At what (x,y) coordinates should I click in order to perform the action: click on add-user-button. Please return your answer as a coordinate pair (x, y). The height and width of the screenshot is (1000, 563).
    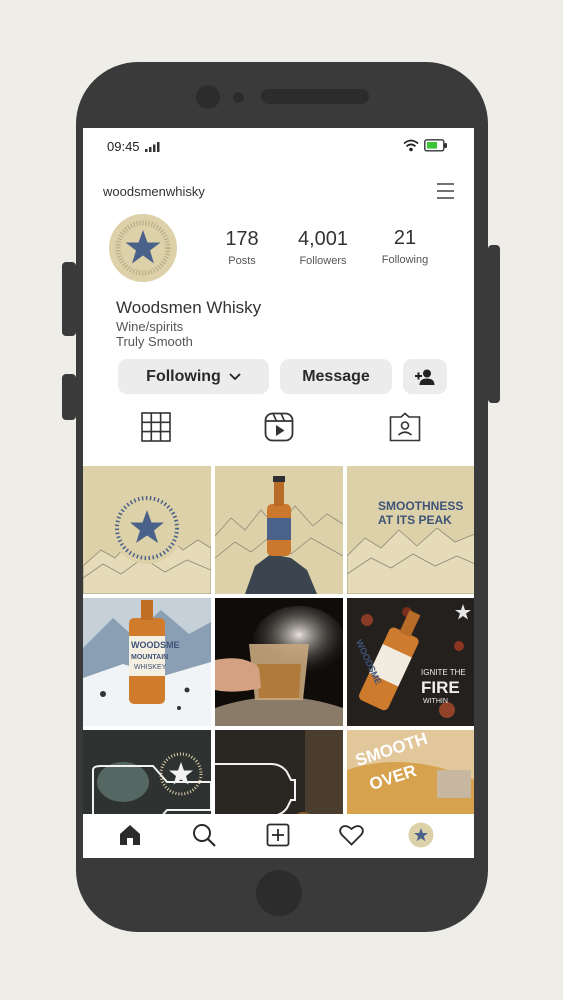
    Looking at the image, I should click on (425, 376).